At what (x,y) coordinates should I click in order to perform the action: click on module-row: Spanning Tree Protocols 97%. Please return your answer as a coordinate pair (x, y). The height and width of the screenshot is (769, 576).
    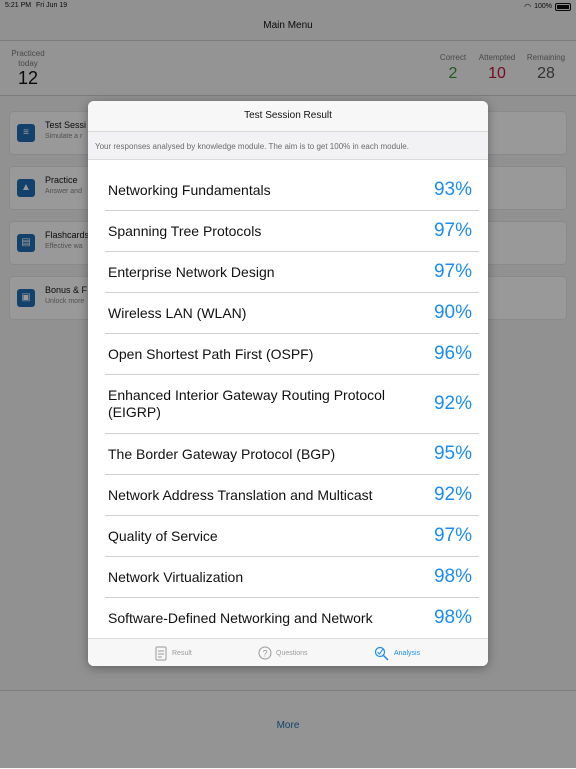
    Looking at the image, I should click on (292, 231).